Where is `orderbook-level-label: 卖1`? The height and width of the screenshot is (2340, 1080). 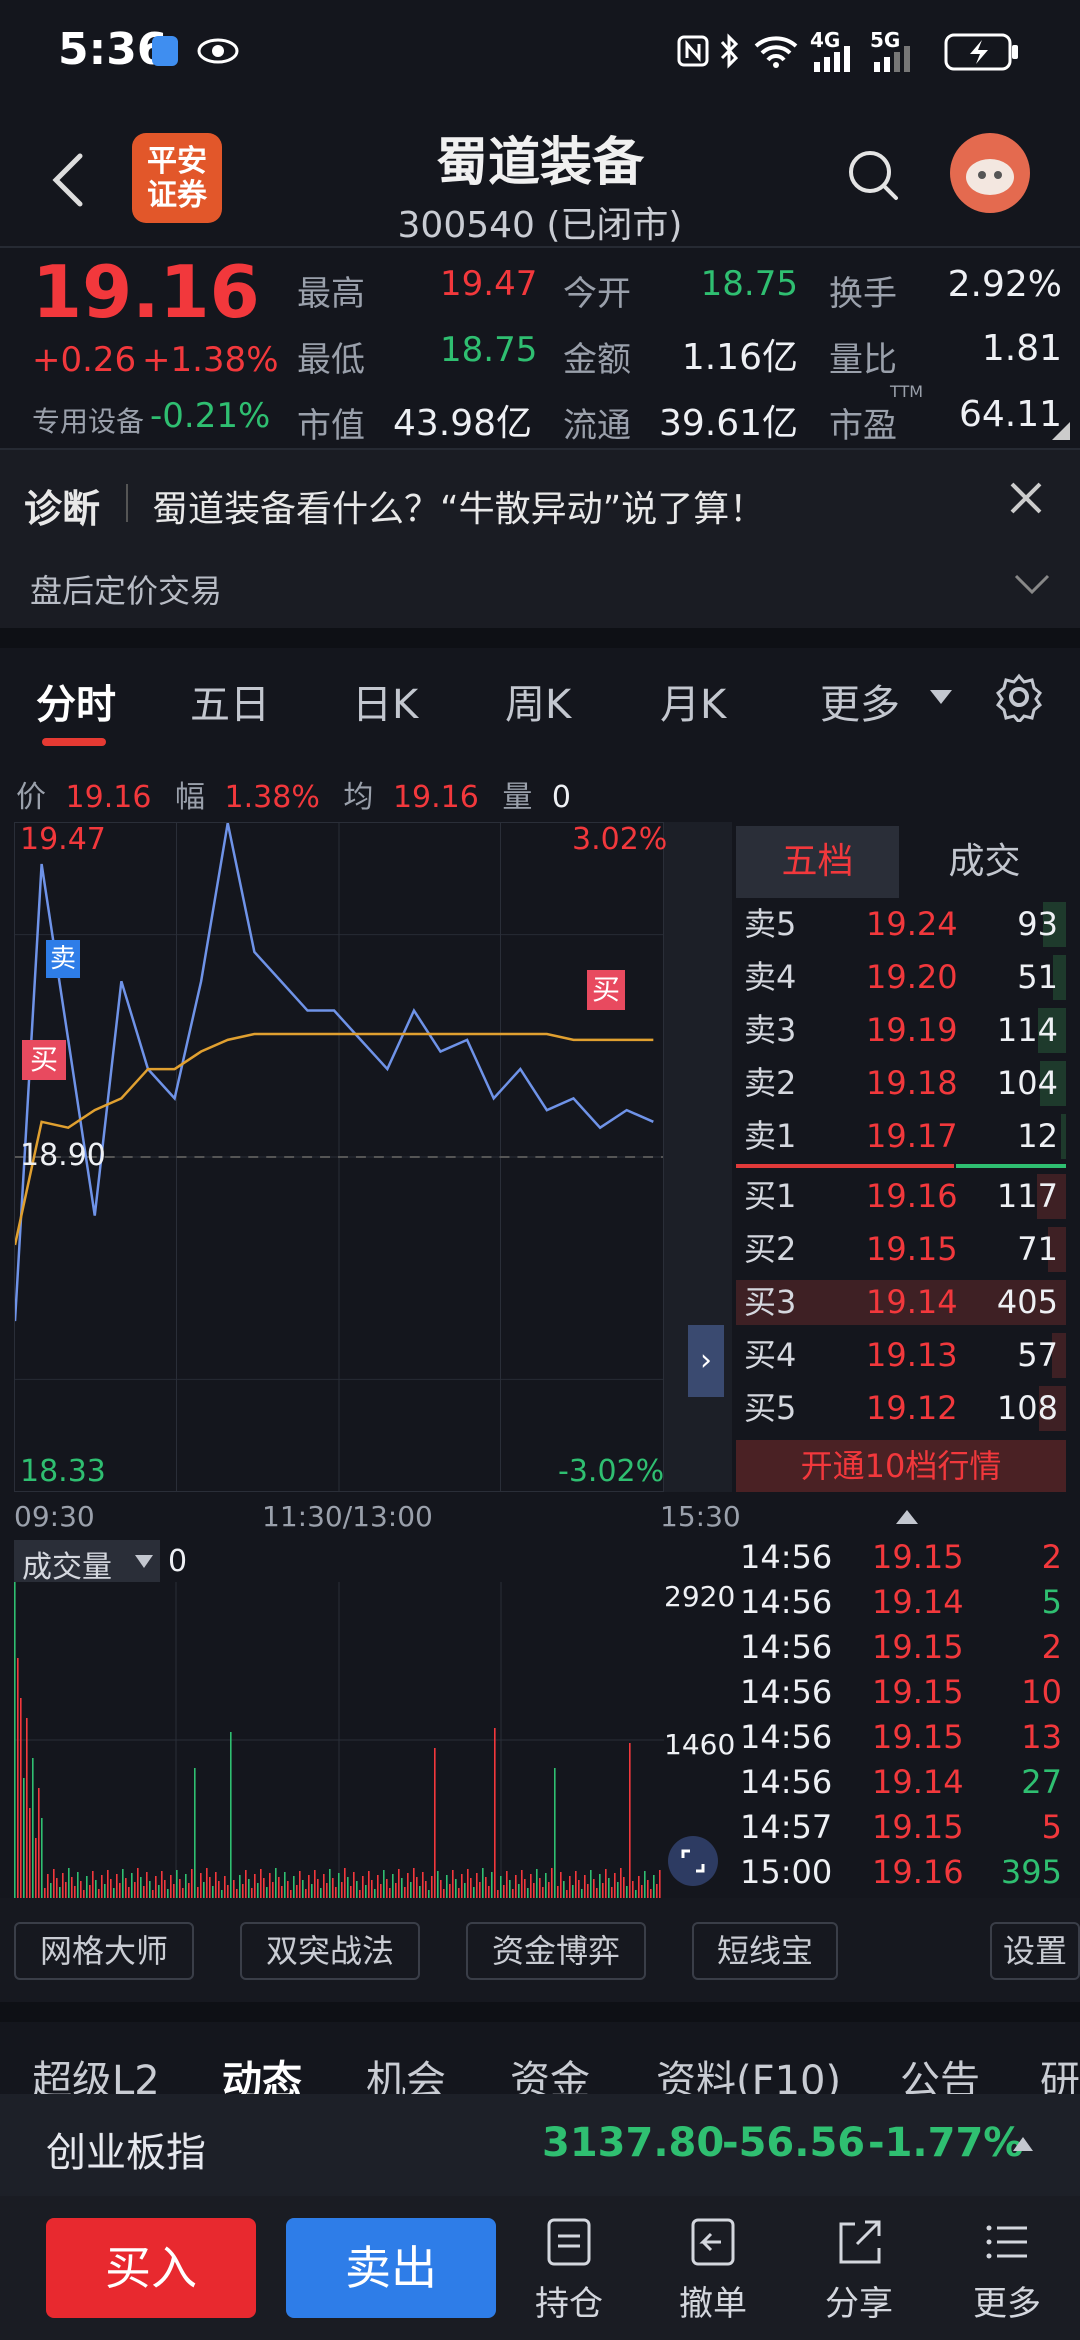 orderbook-level-label: 卖1 is located at coordinates (770, 1136).